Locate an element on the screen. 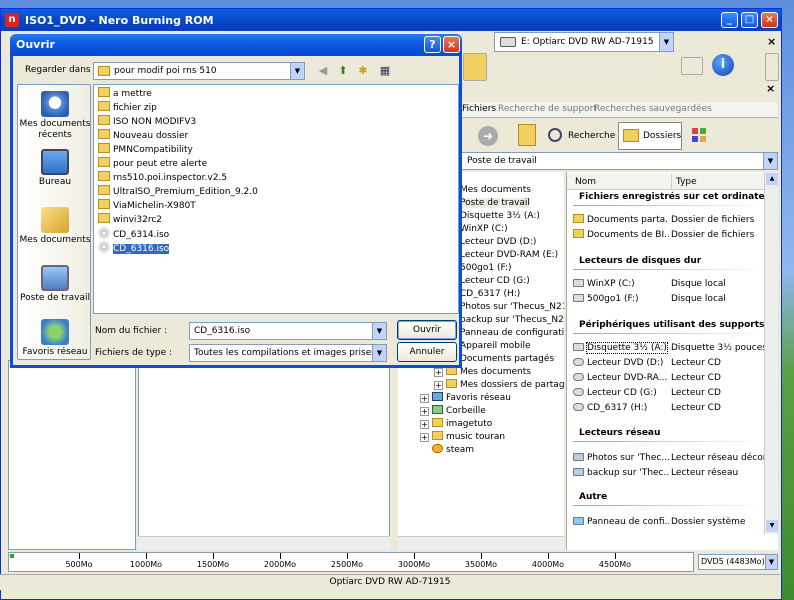 The image size is (794, 600). filename-input: CD_6316.iso ▼ is located at coordinates (288, 331).